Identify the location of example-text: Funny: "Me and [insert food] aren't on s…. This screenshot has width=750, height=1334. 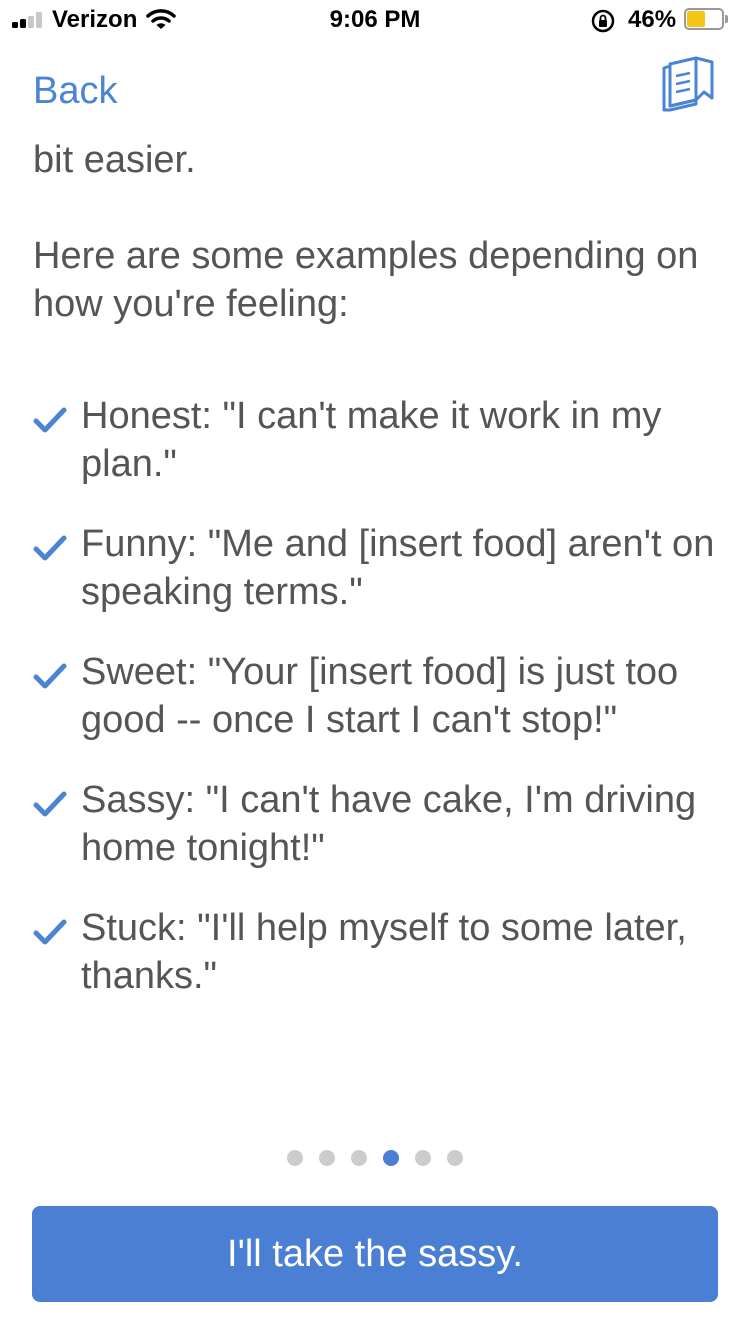
(398, 568).